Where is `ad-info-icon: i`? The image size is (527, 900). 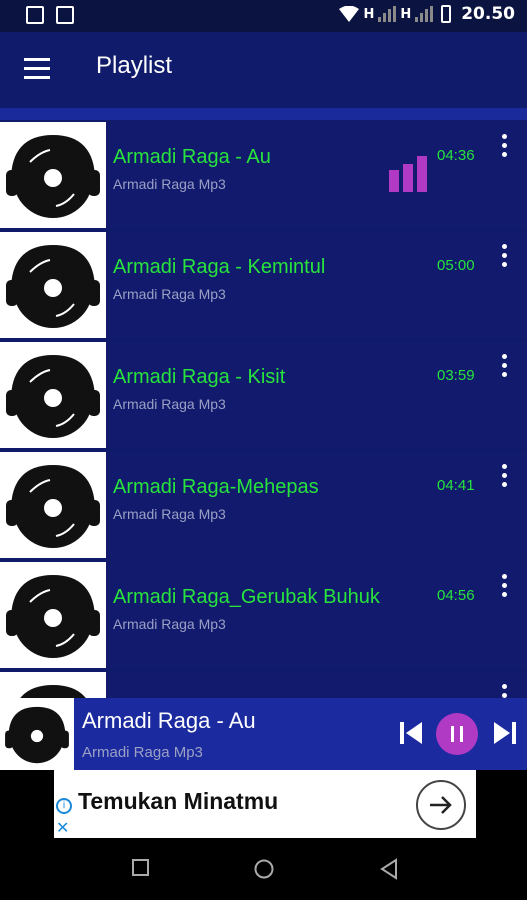
ad-info-icon: i is located at coordinates (64, 806).